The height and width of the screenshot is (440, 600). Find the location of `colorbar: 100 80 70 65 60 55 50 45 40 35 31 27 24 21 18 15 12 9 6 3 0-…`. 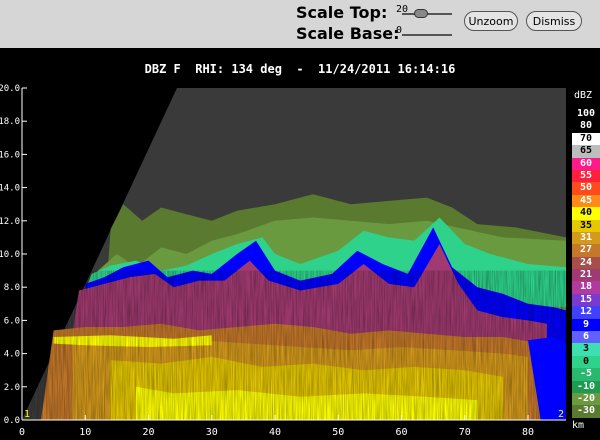

colorbar: 100 80 70 65 60 55 50 45 40 35 31 27 24 21 18 15 12 9 6 3 0-… is located at coordinates (586, 263).